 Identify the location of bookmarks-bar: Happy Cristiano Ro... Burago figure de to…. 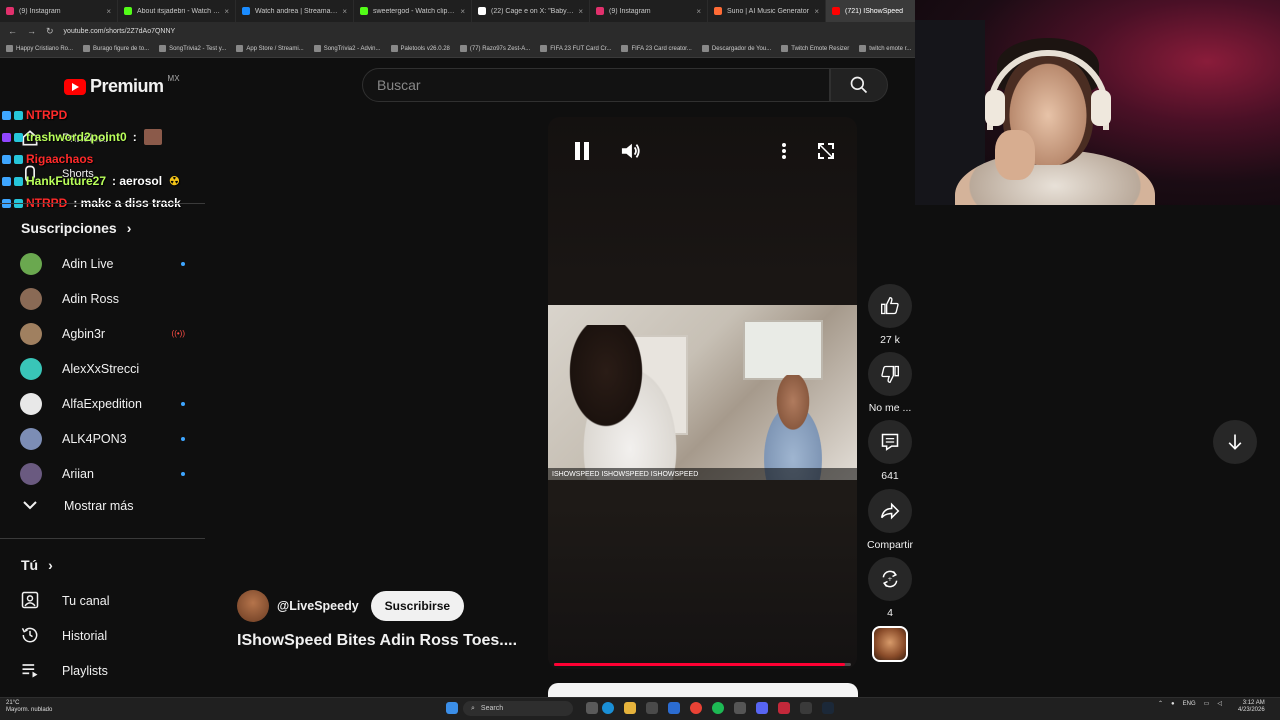
(457, 49).